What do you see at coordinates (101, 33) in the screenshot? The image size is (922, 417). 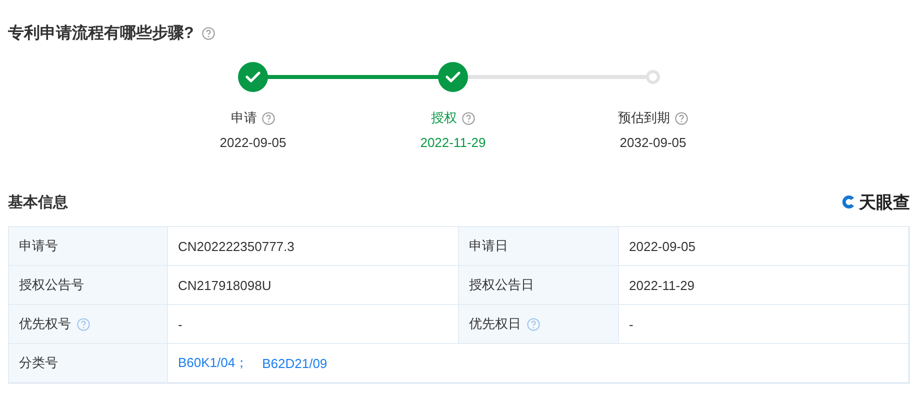 I see `question-title: 专利申请流程有哪些步骤?` at bounding box center [101, 33].